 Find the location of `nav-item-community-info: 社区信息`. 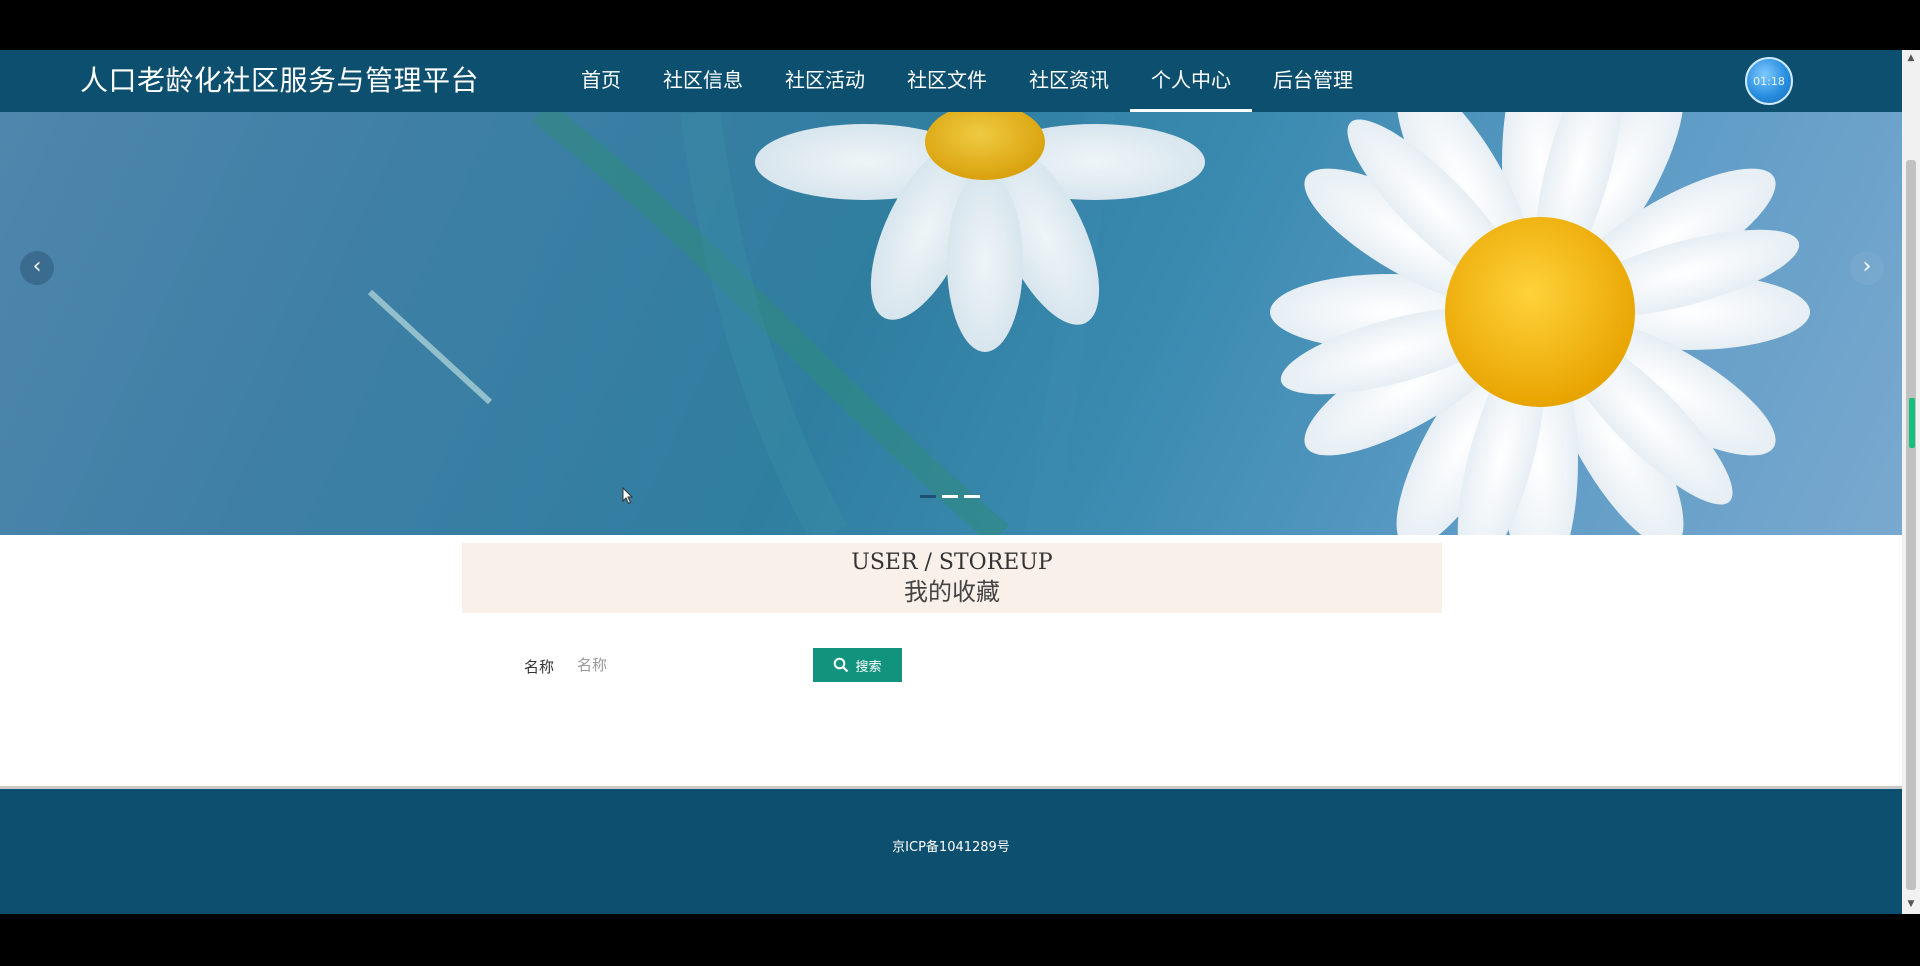

nav-item-community-info: 社区信息 is located at coordinates (703, 81).